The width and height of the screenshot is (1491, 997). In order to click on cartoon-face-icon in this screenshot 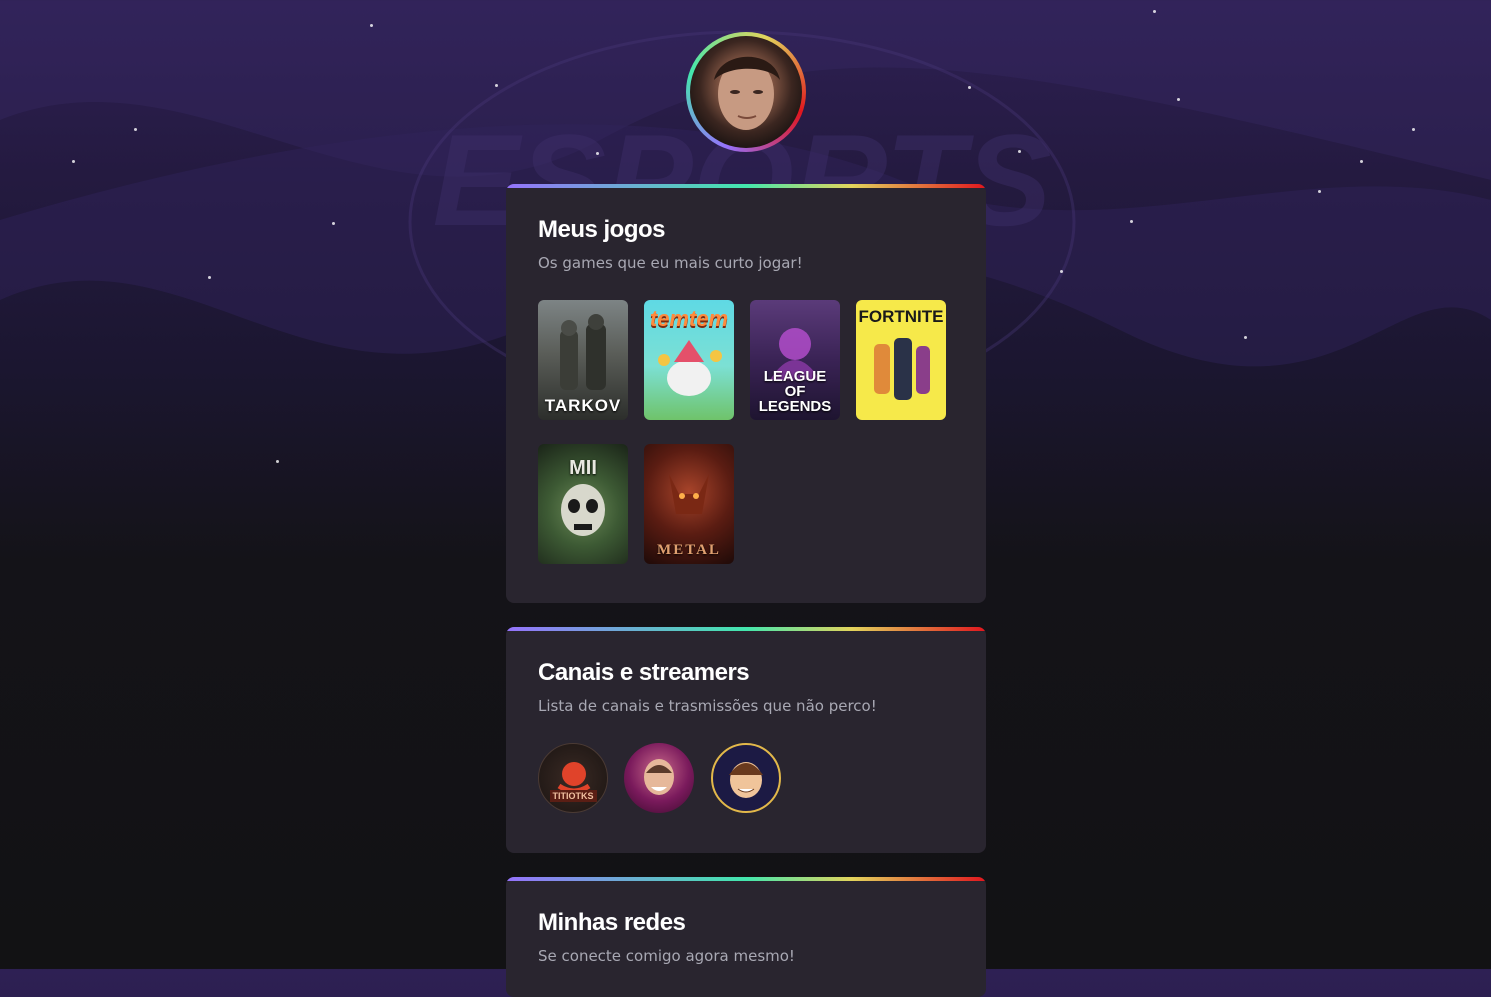, I will do `click(746, 780)`.